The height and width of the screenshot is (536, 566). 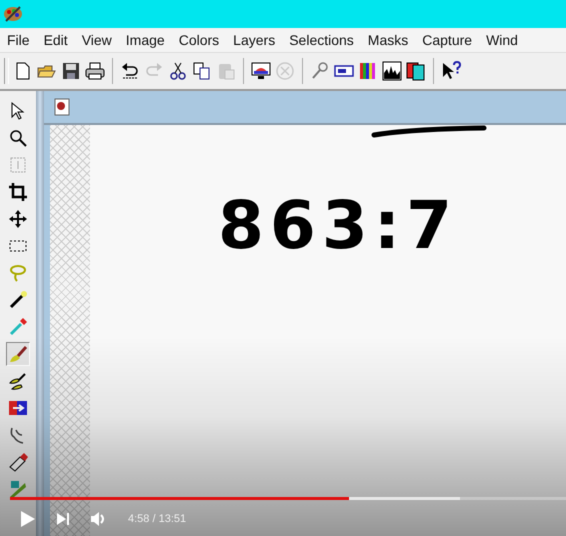 I want to click on help-pointer-icon, so click(x=451, y=71).